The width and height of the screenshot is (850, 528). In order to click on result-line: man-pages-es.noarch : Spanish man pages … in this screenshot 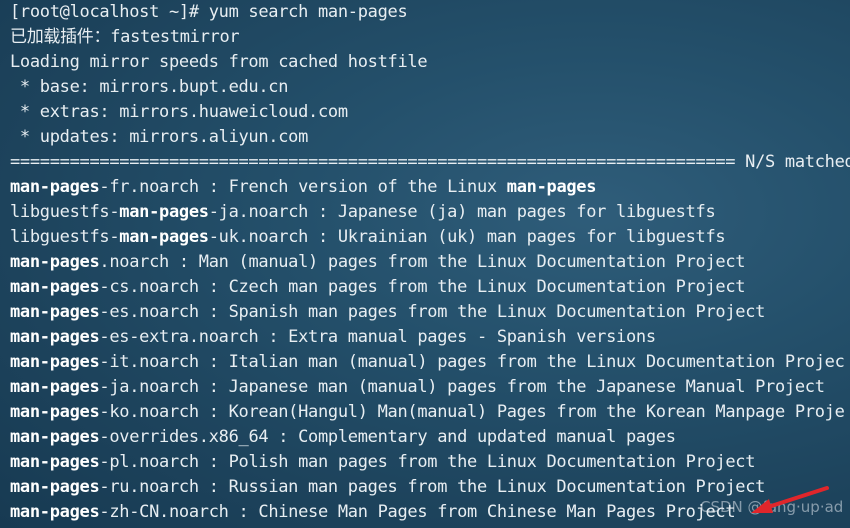, I will do `click(430, 312)`.